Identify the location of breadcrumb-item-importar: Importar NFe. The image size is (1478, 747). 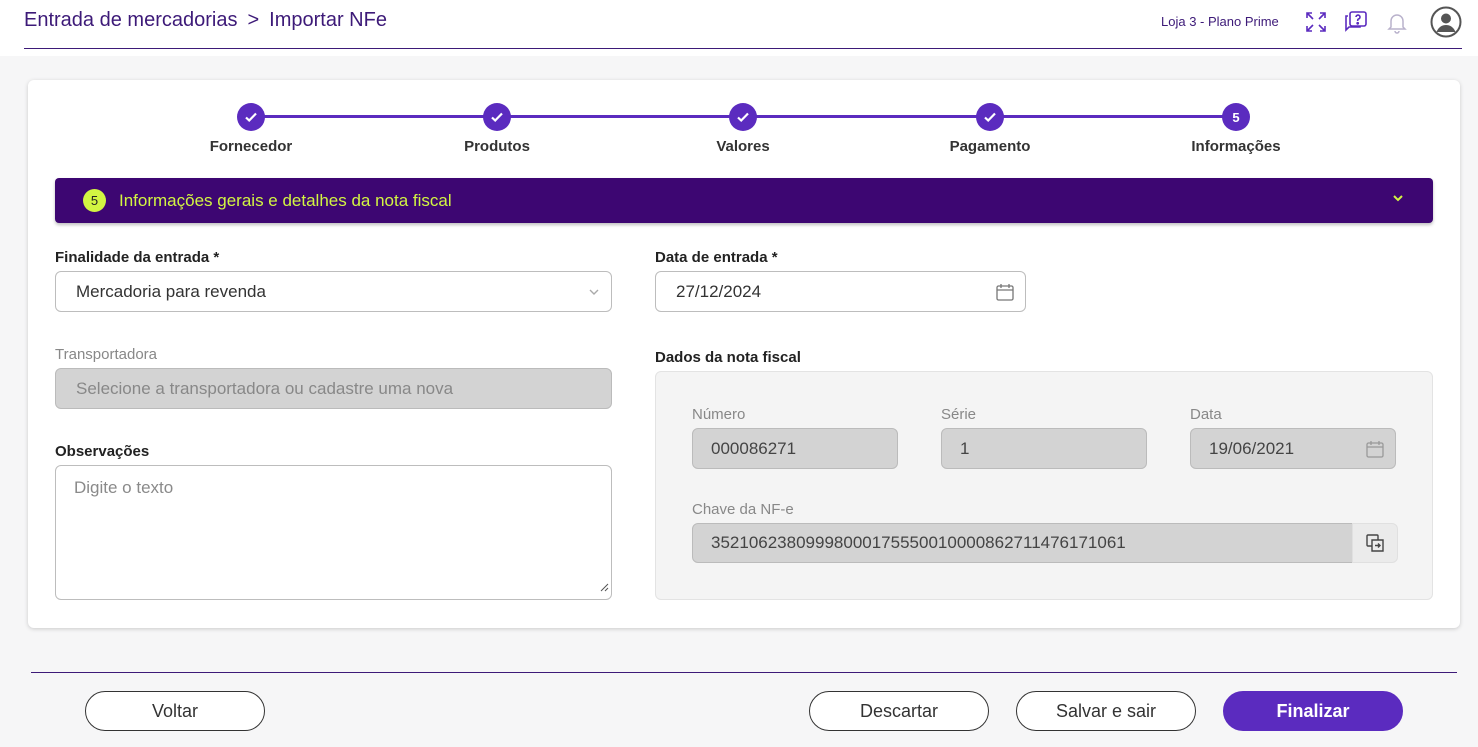
(328, 20).